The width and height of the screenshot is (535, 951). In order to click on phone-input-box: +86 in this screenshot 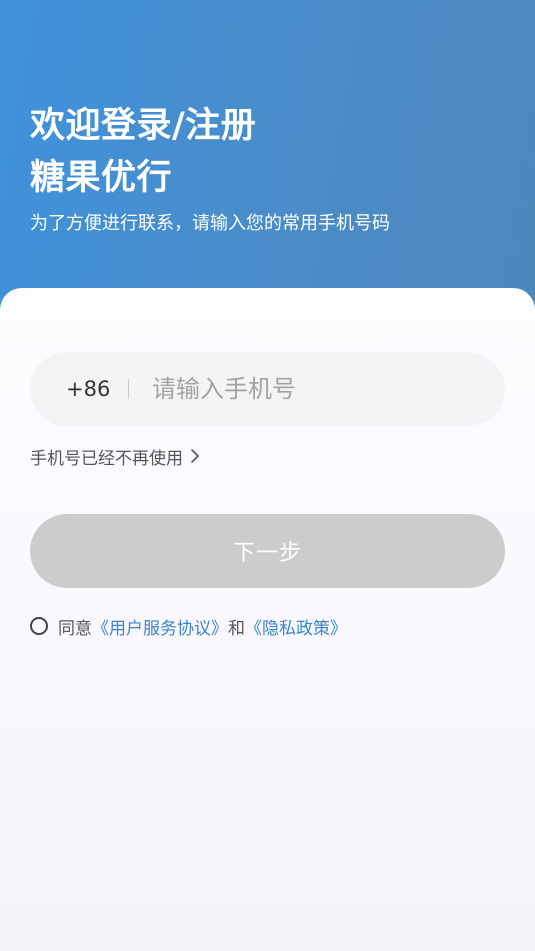, I will do `click(267, 389)`.